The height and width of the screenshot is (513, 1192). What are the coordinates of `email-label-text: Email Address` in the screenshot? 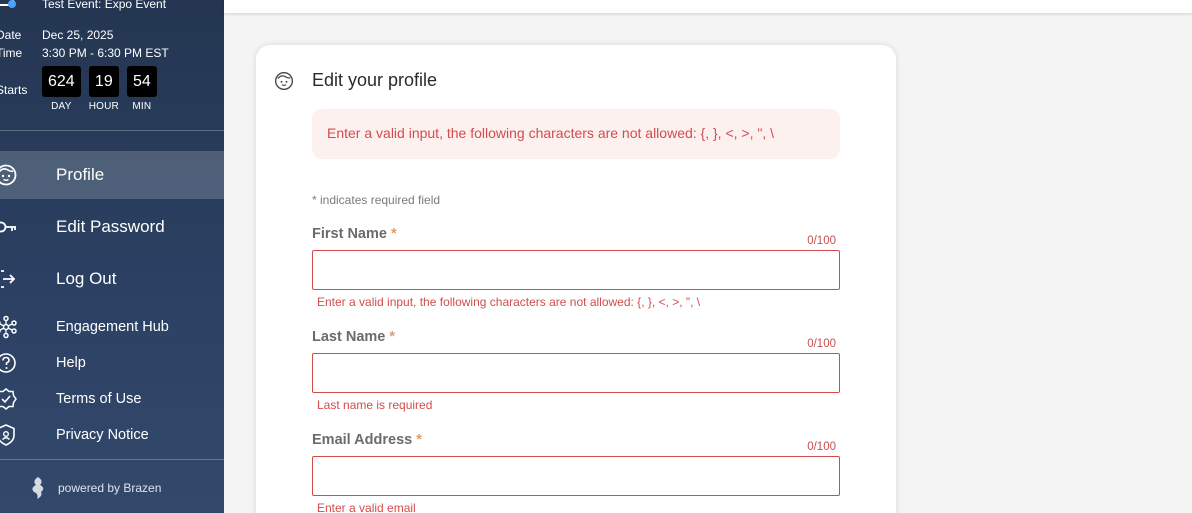 It's located at (362, 440).